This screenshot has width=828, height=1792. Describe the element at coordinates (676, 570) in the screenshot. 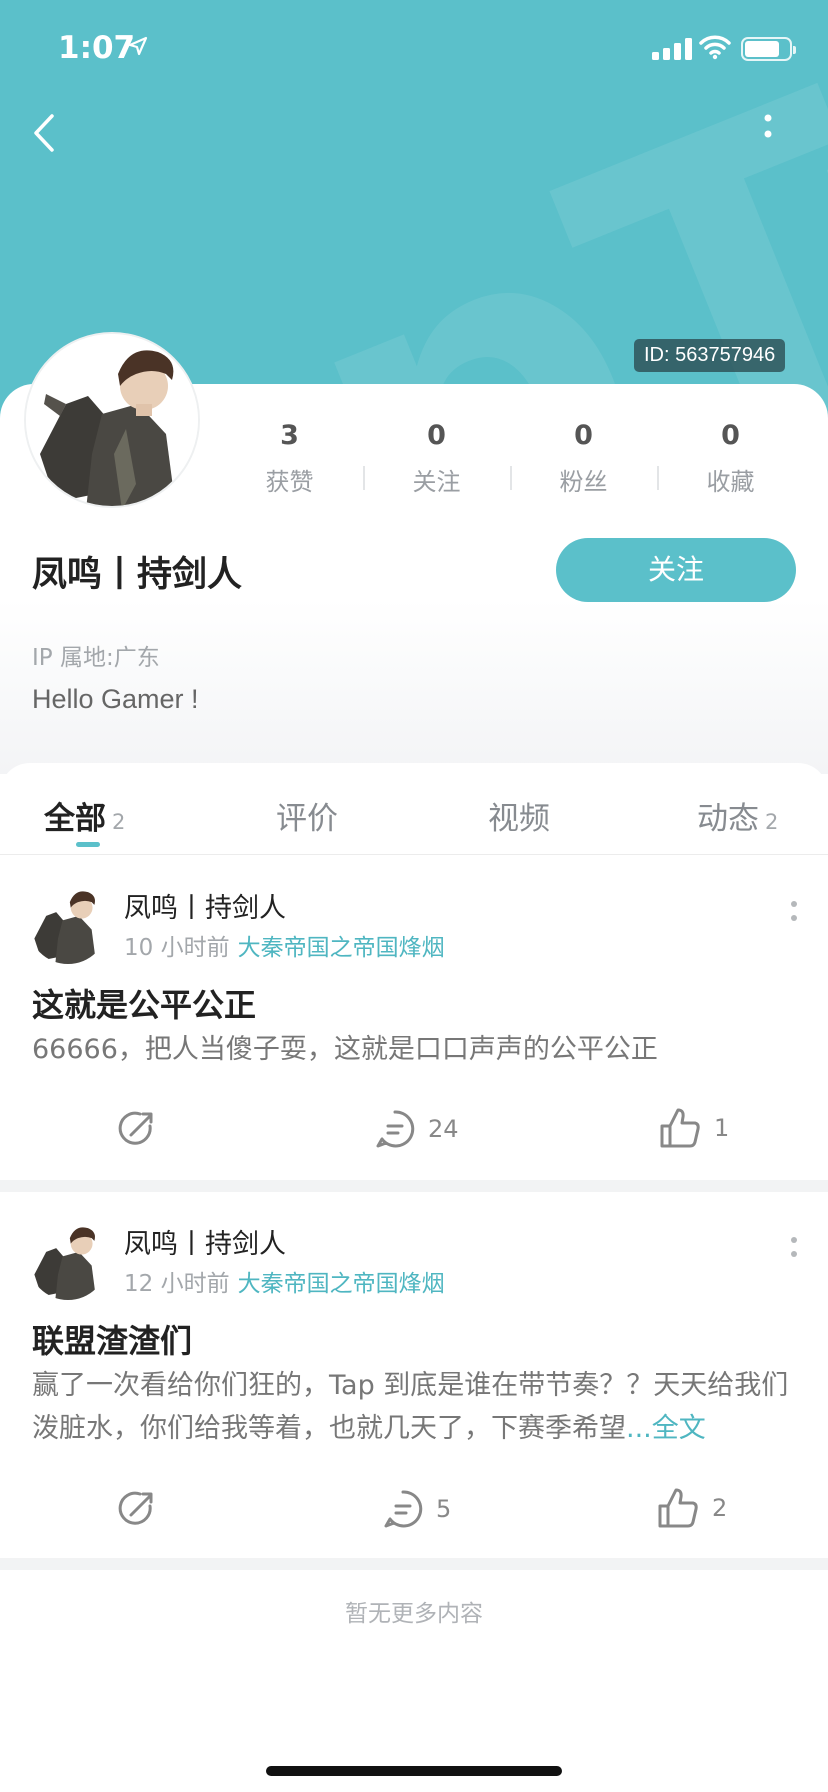

I see `follow-button: 关注` at that location.